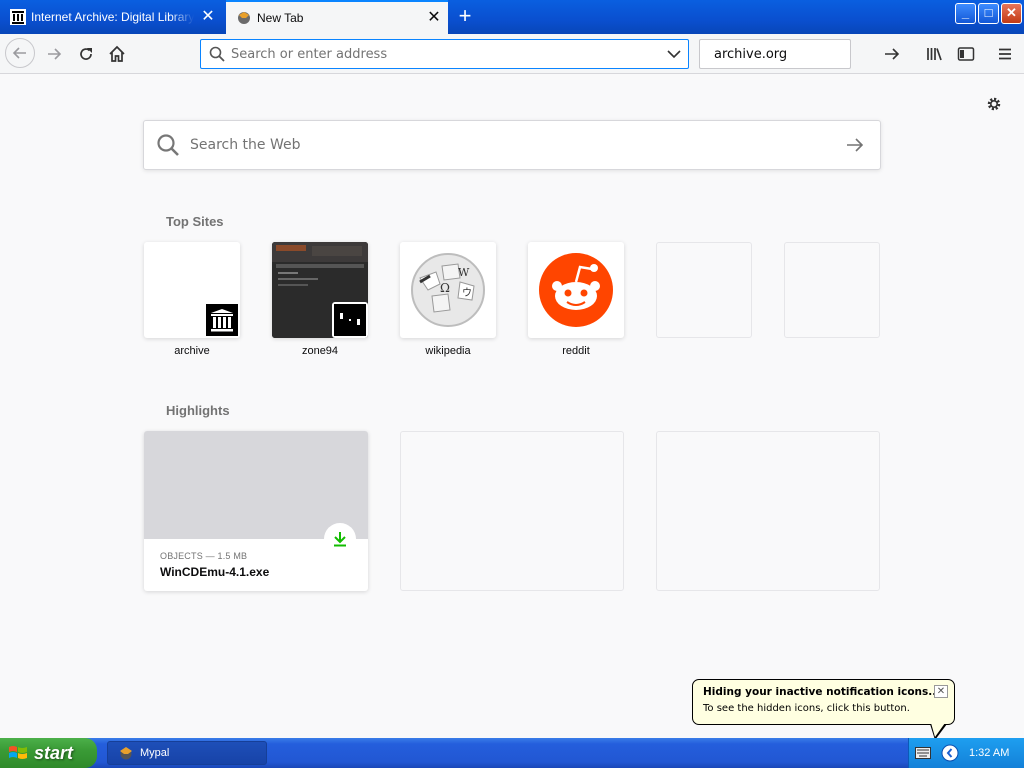 Image resolution: width=1024 pixels, height=768 pixels. Describe the element at coordinates (350, 320) in the screenshot. I see `zone94-logo-icon` at that location.